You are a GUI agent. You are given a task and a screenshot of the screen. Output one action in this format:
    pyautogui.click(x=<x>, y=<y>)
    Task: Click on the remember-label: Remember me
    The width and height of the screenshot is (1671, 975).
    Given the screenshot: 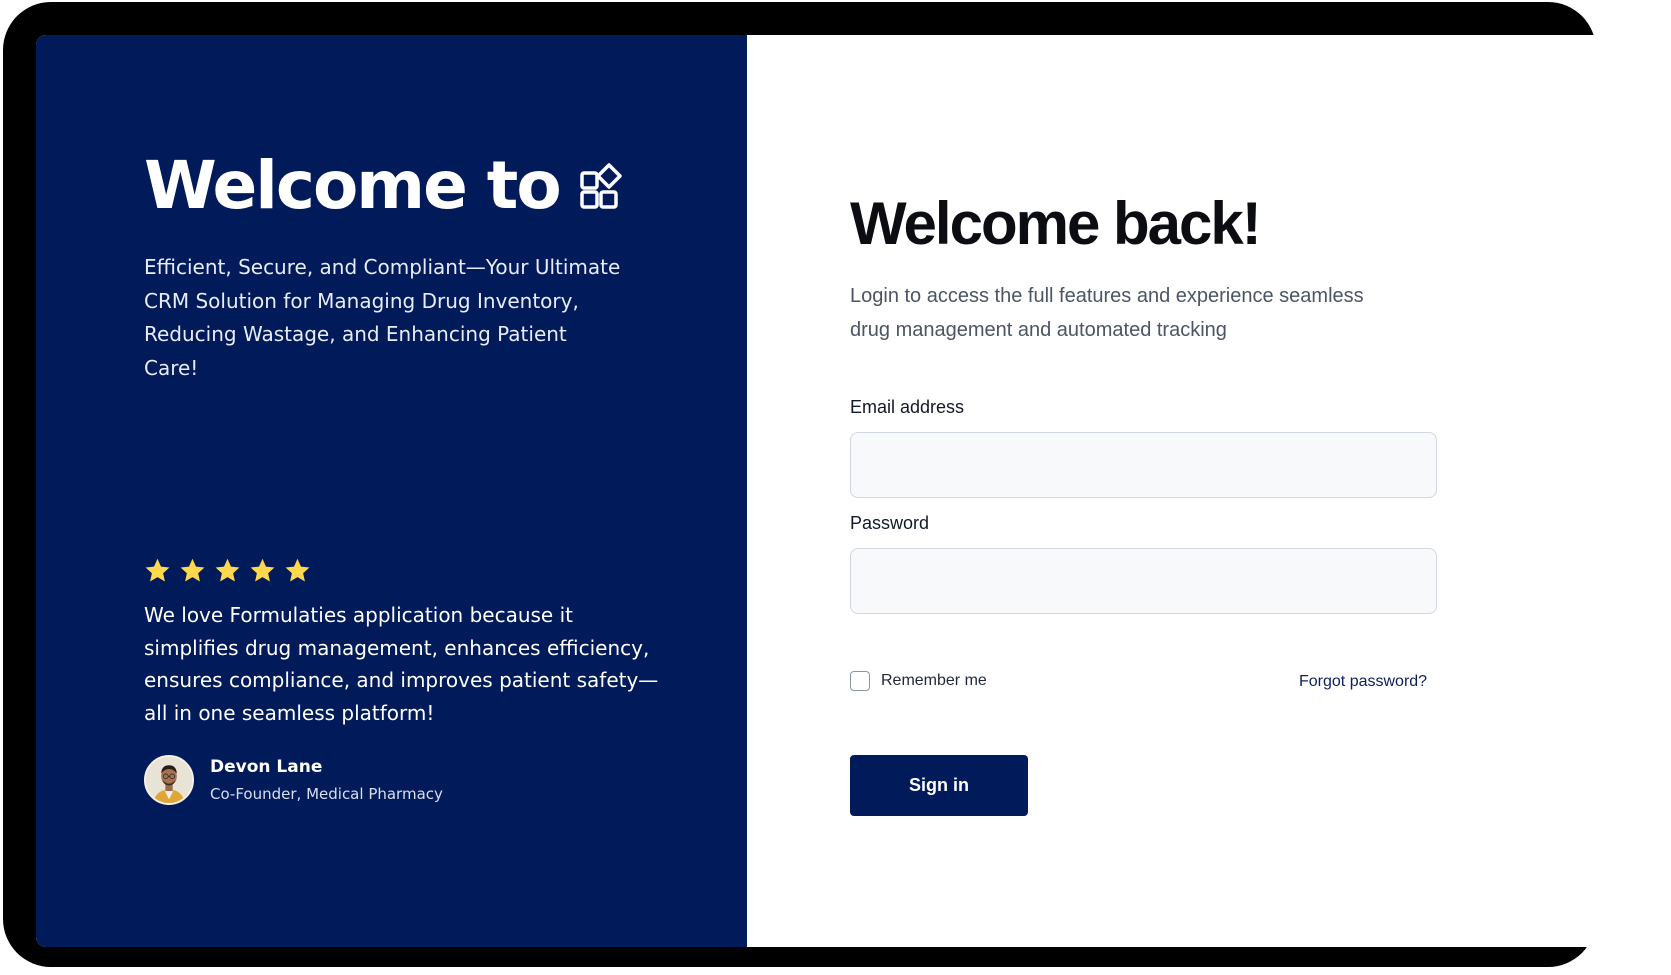 What is the action you would take?
    pyautogui.click(x=934, y=680)
    